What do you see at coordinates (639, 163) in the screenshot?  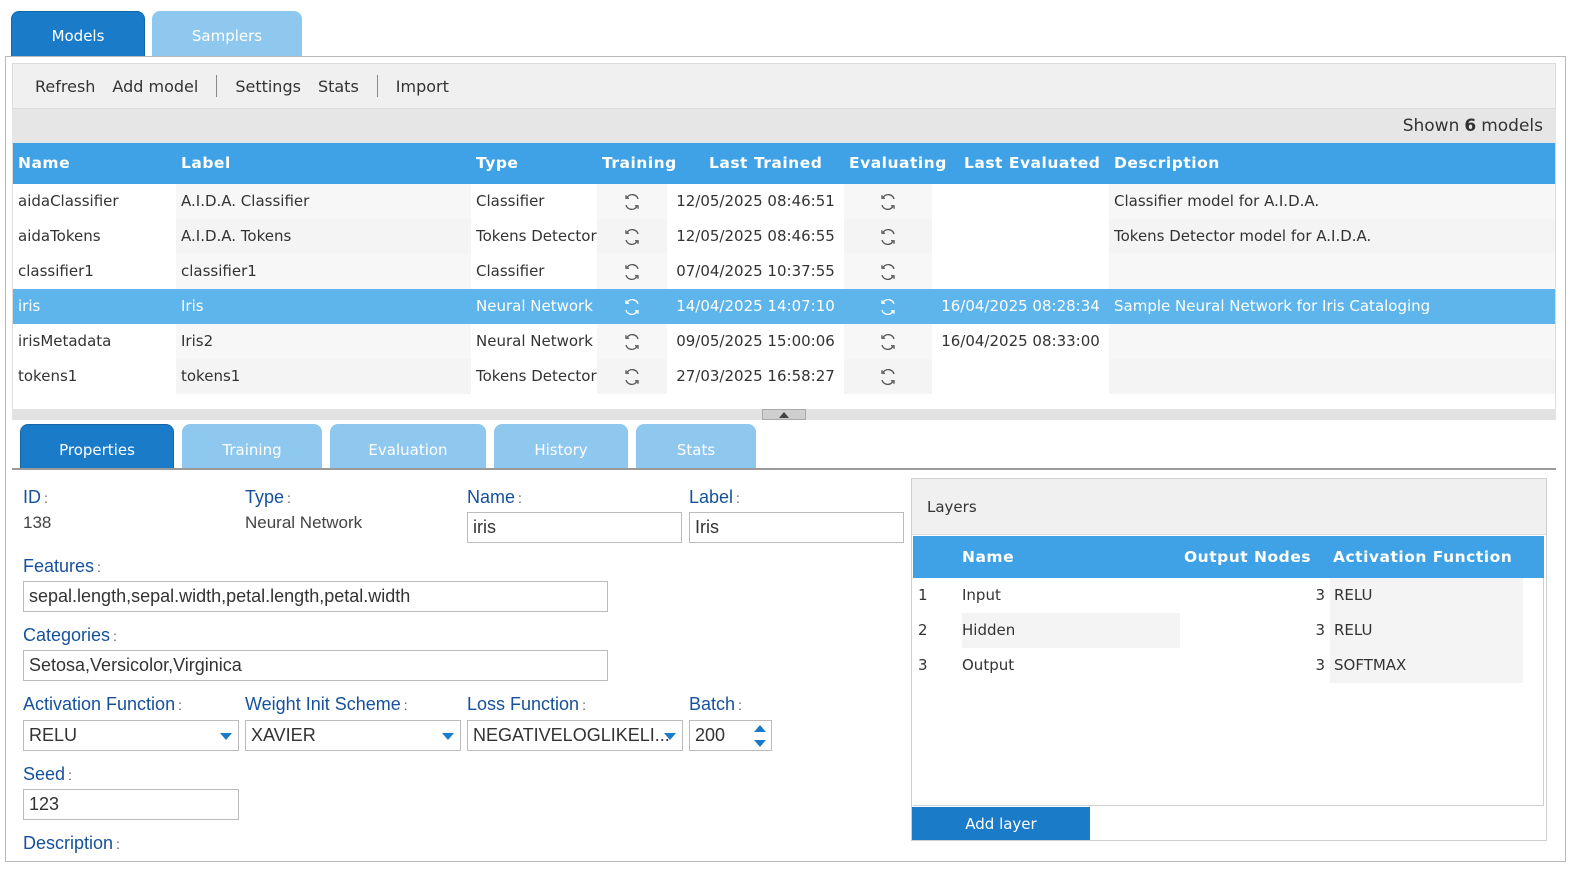 I see `col-header-training: Training` at bounding box center [639, 163].